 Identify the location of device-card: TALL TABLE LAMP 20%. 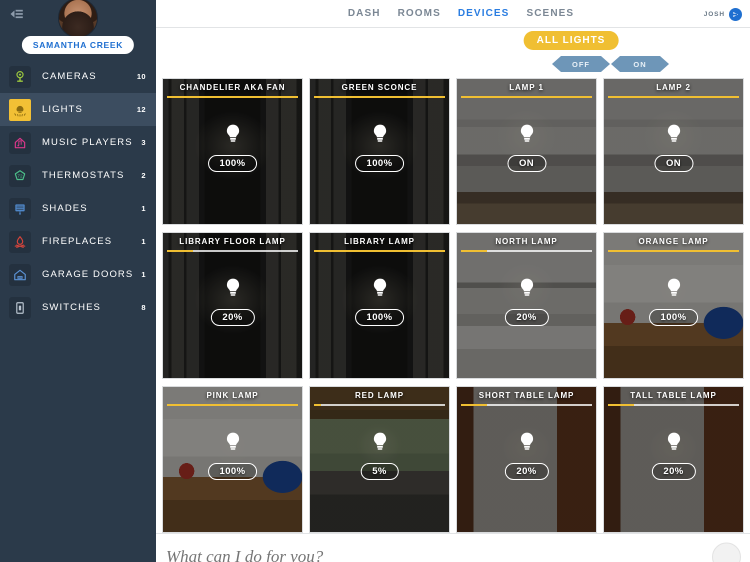
(673, 459).